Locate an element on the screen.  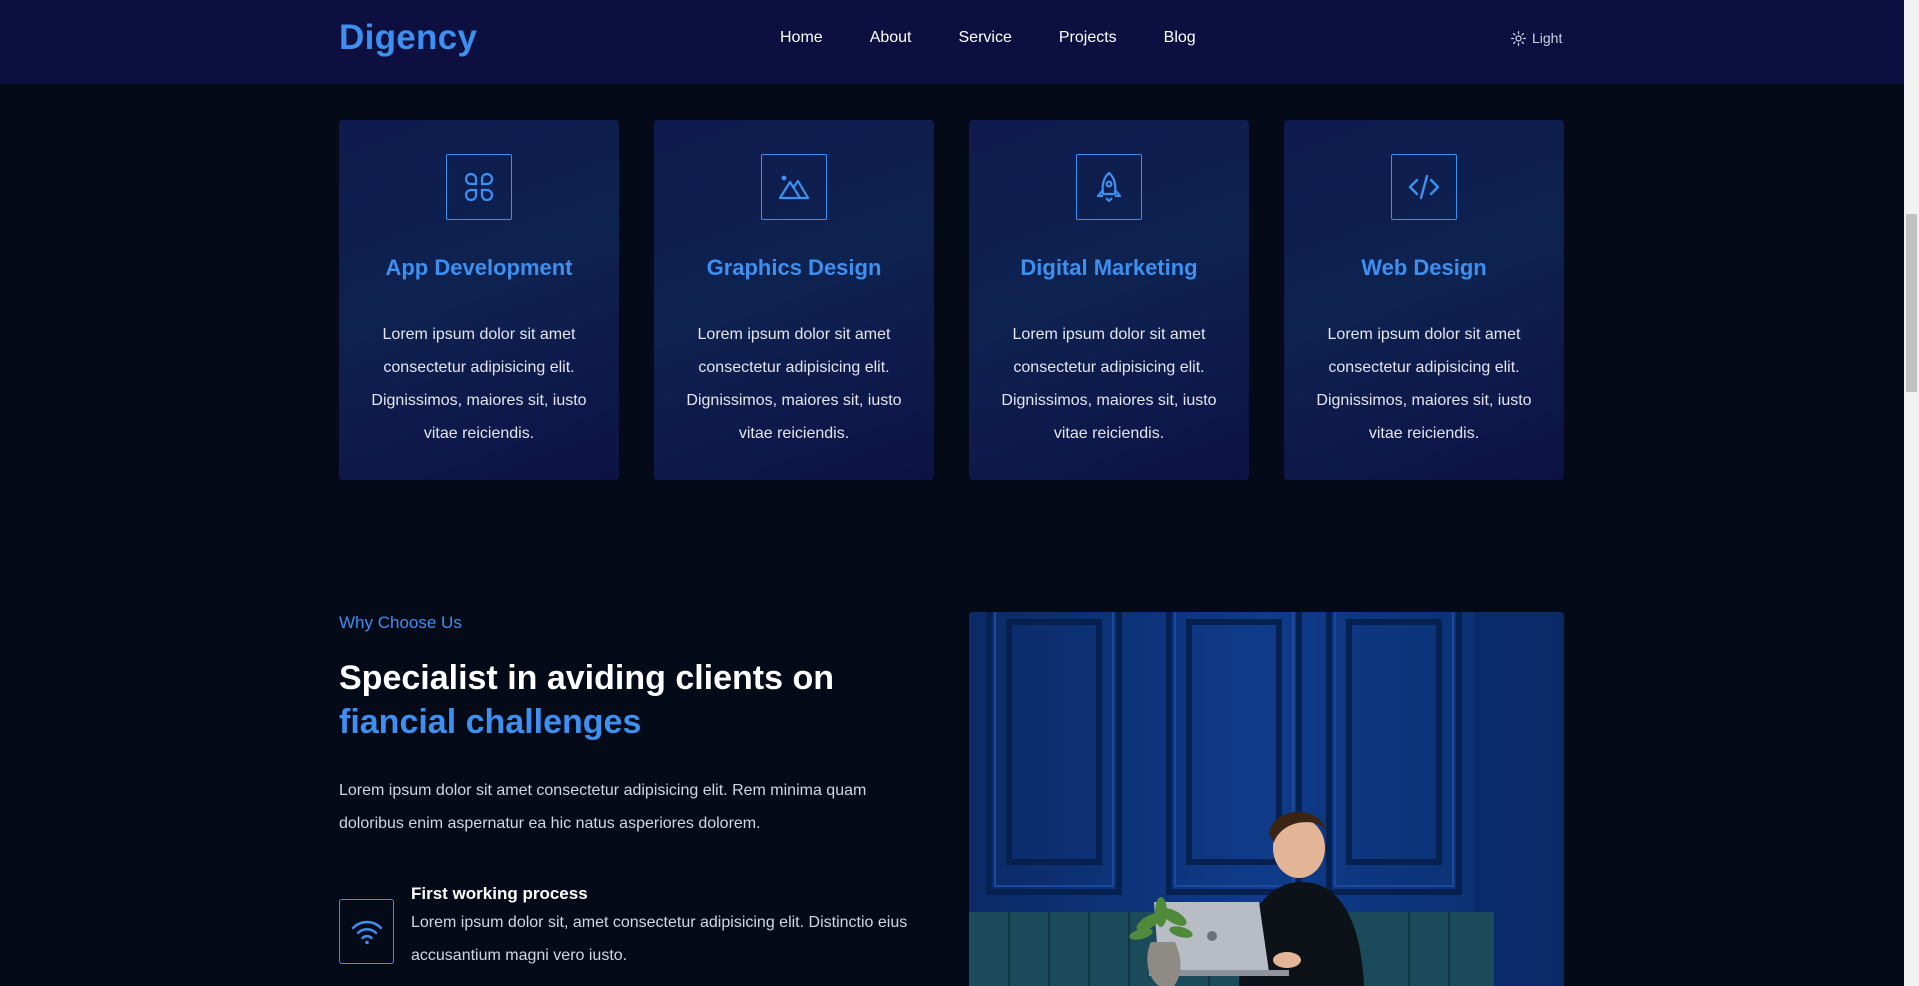
office-photo is located at coordinates (1266, 799).